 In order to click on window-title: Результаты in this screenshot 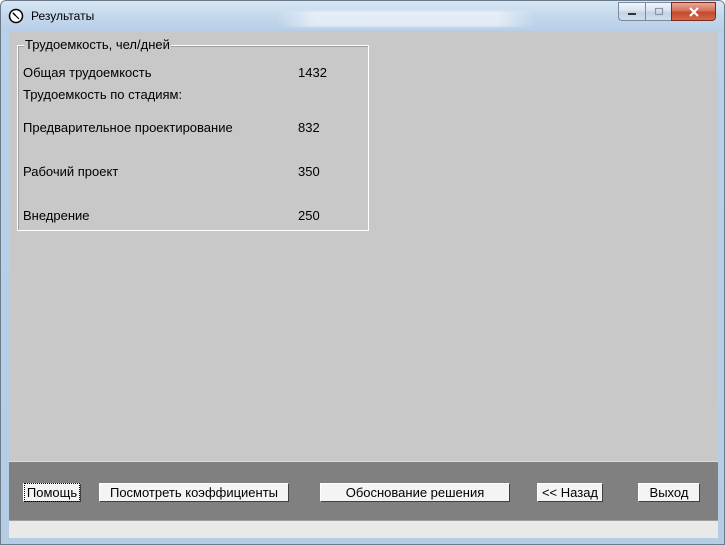, I will do `click(63, 16)`.